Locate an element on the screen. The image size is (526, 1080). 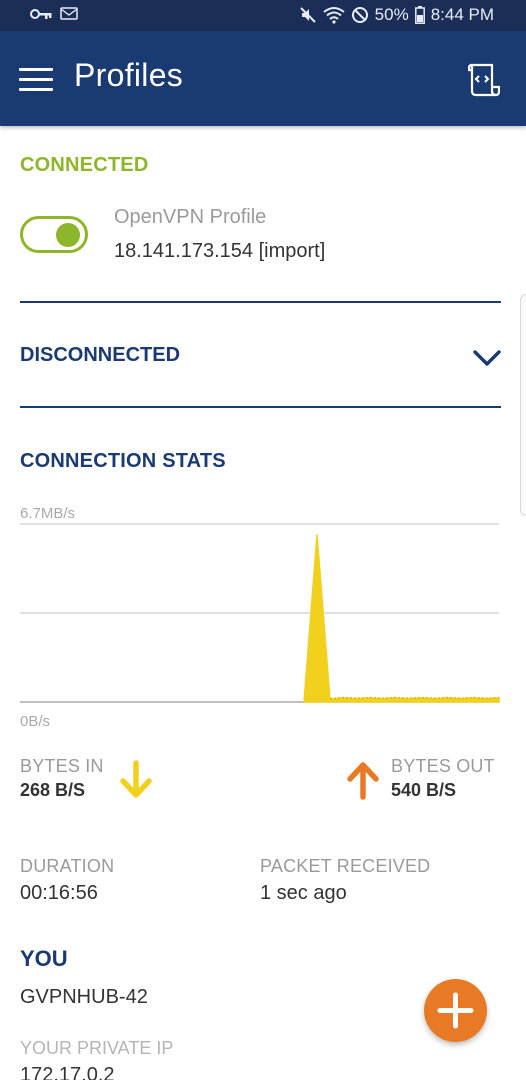
vpn-key-icon is located at coordinates (41, 13).